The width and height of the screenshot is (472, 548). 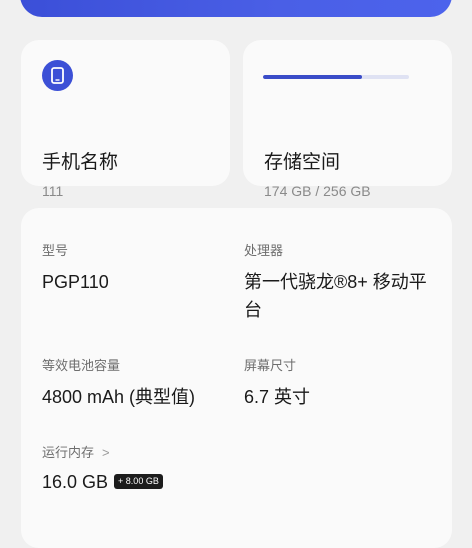 What do you see at coordinates (317, 191) in the screenshot?
I see `storage-value: 174 GB / 256 GB` at bounding box center [317, 191].